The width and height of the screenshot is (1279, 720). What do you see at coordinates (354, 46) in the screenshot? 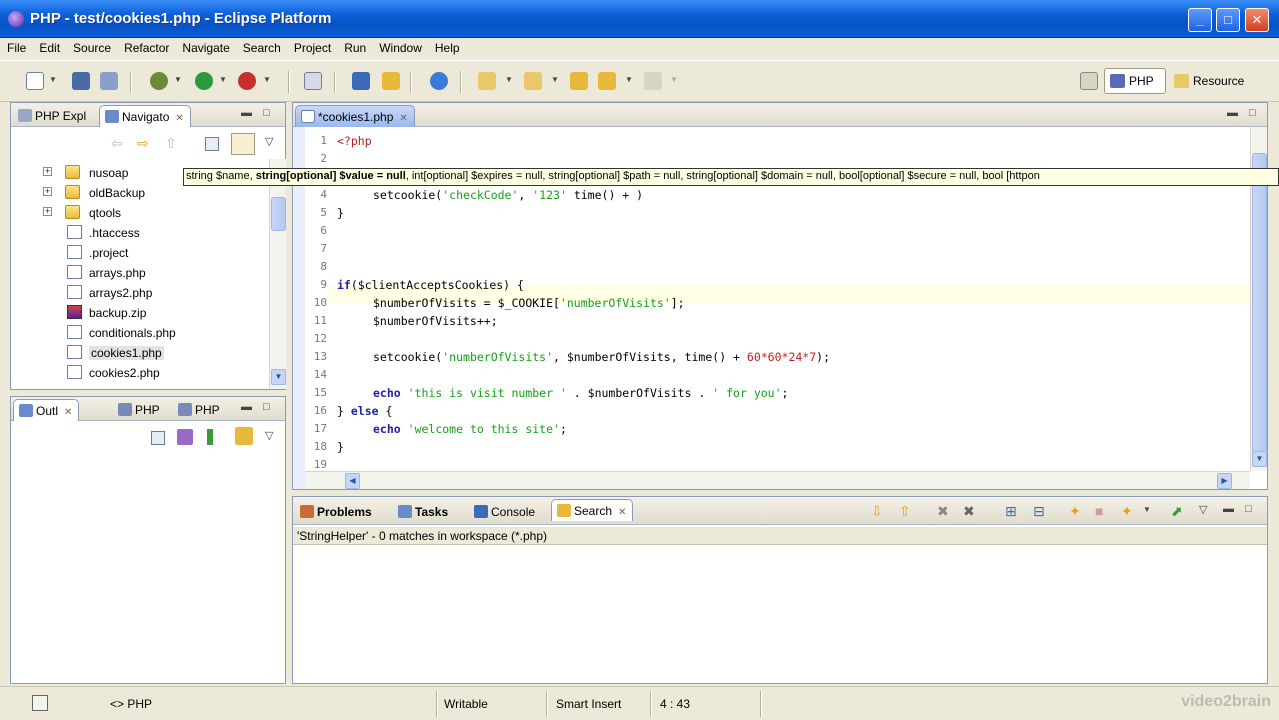
I see `menu-run: Run` at bounding box center [354, 46].